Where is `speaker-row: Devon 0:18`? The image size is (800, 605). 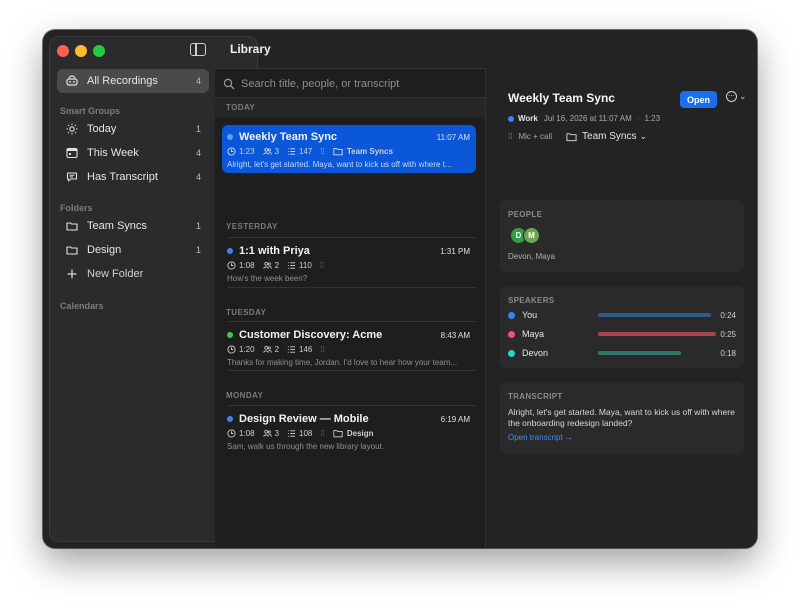
speaker-row: Devon 0:18 is located at coordinates (622, 353).